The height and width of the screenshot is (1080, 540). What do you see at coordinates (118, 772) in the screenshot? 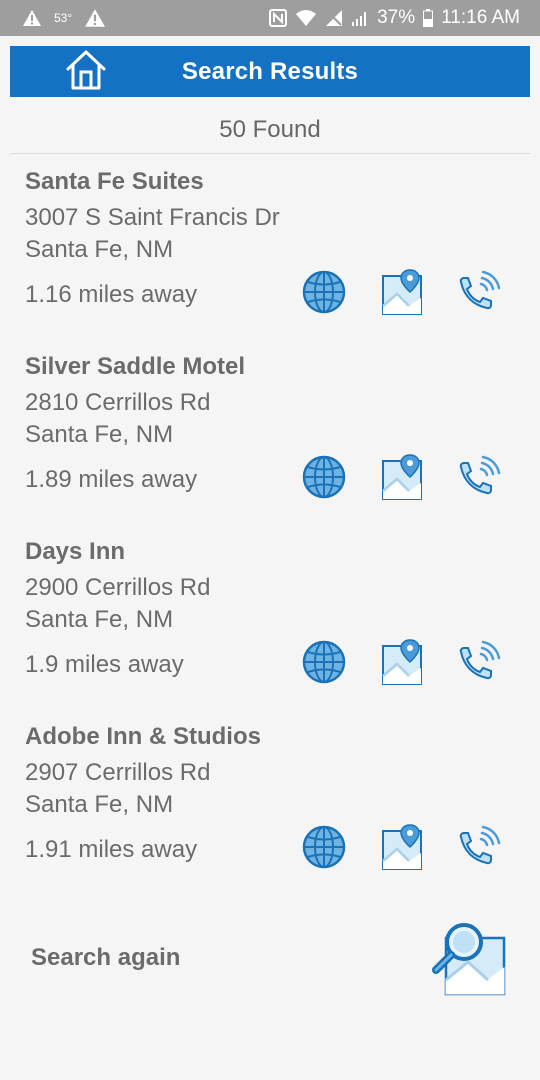
I see `result-street: 2907 Cerrillos Rd` at bounding box center [118, 772].